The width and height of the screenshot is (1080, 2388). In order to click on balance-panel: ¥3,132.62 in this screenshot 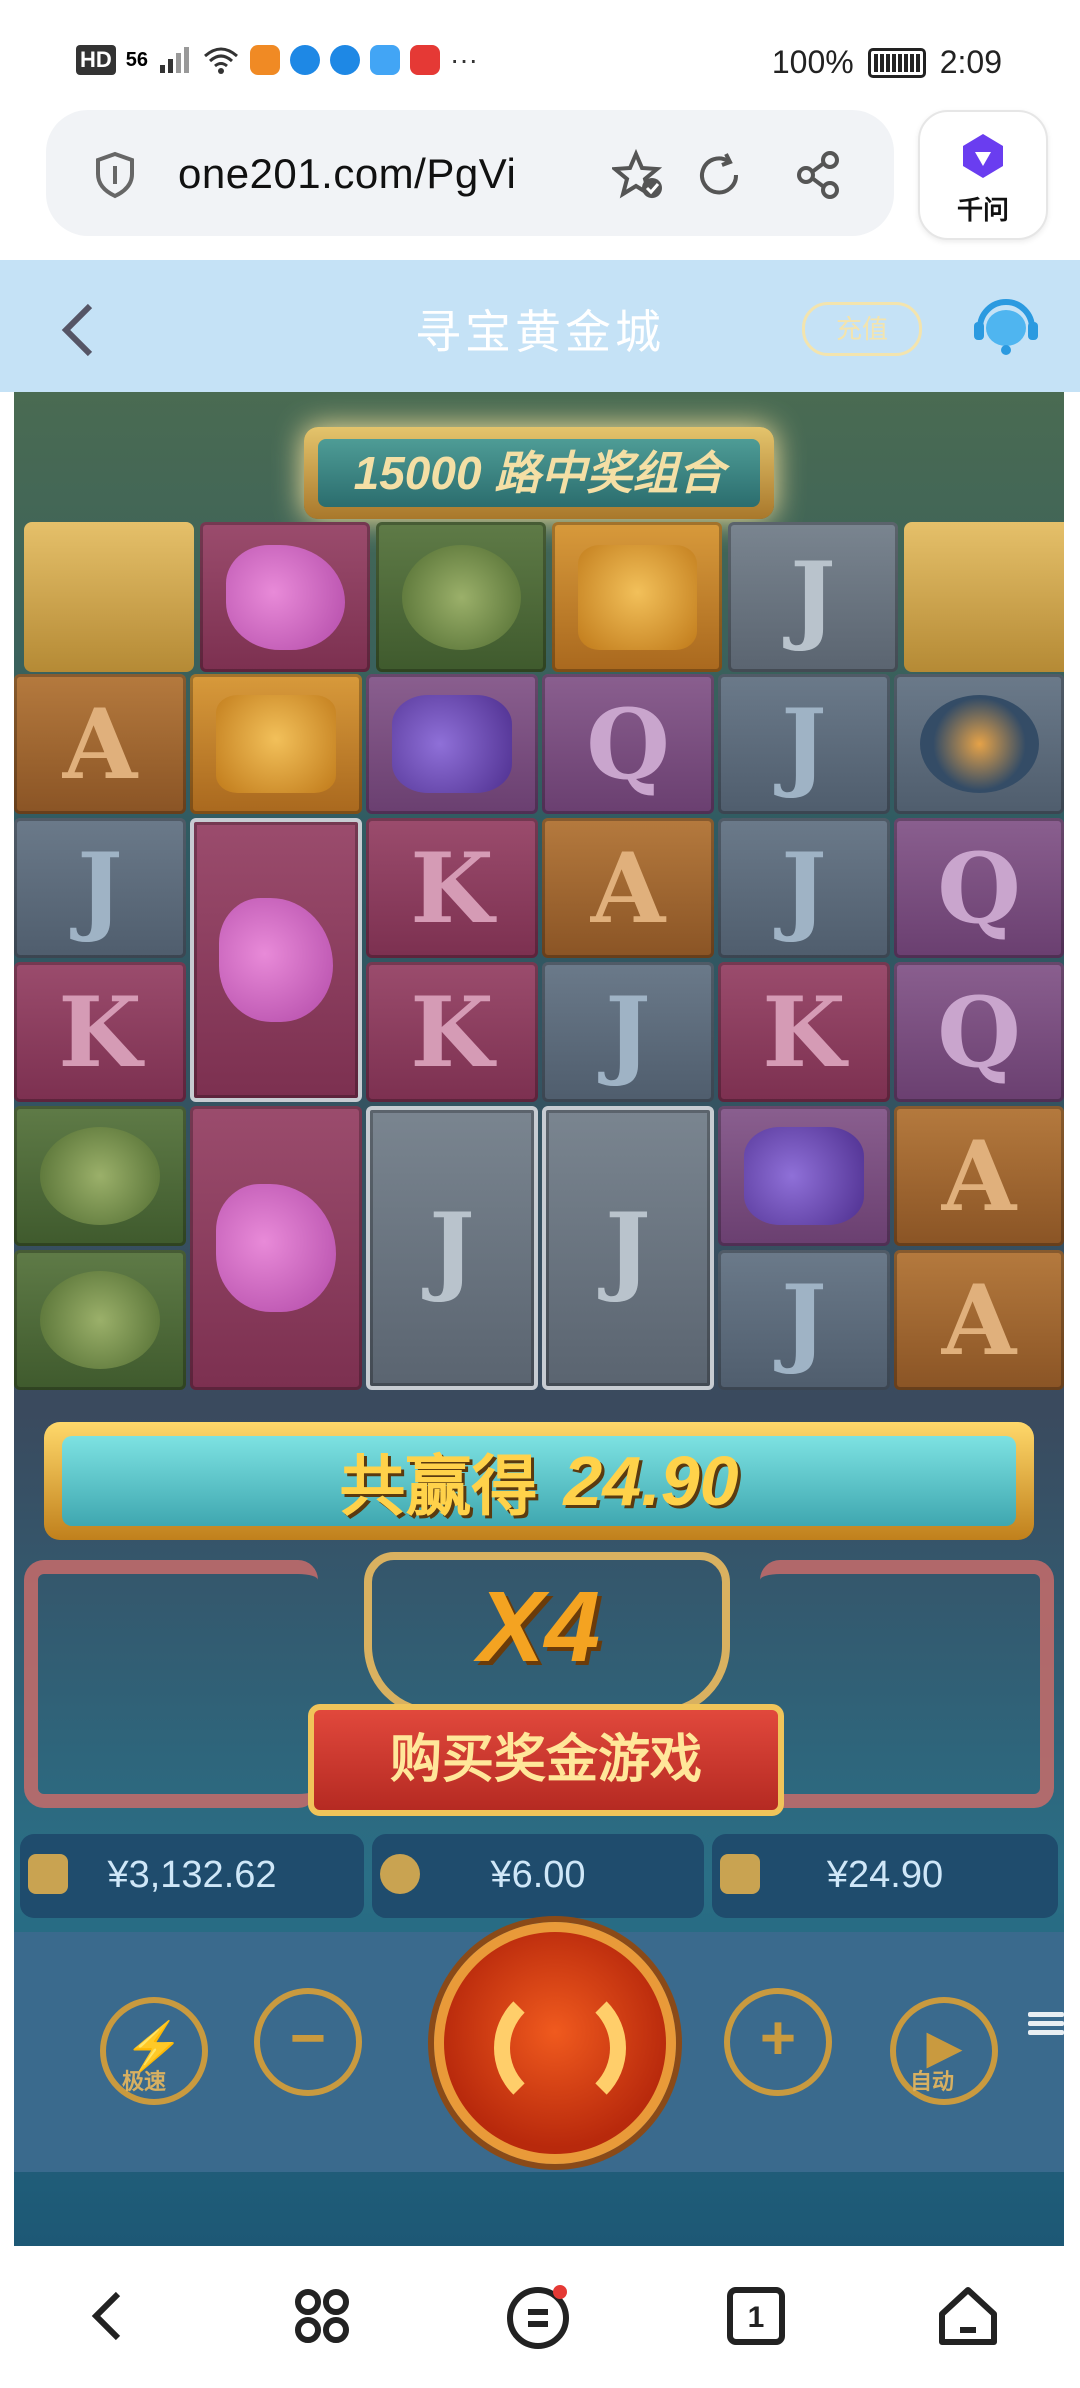, I will do `click(192, 1876)`.